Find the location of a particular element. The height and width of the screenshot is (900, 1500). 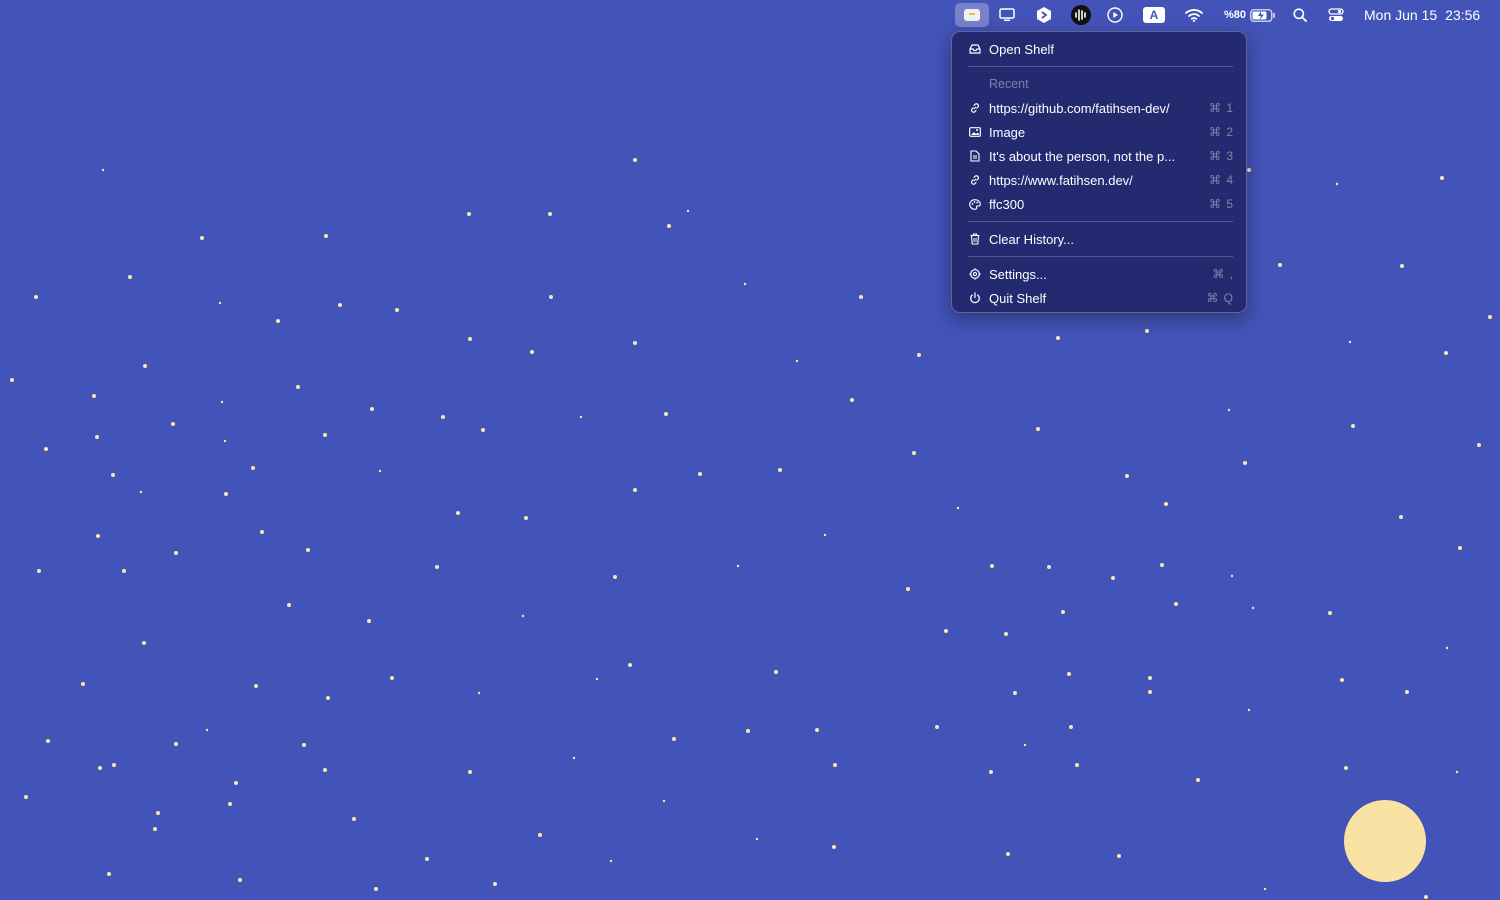

open-shelf-item: Open Shelf is located at coordinates (1099, 49).